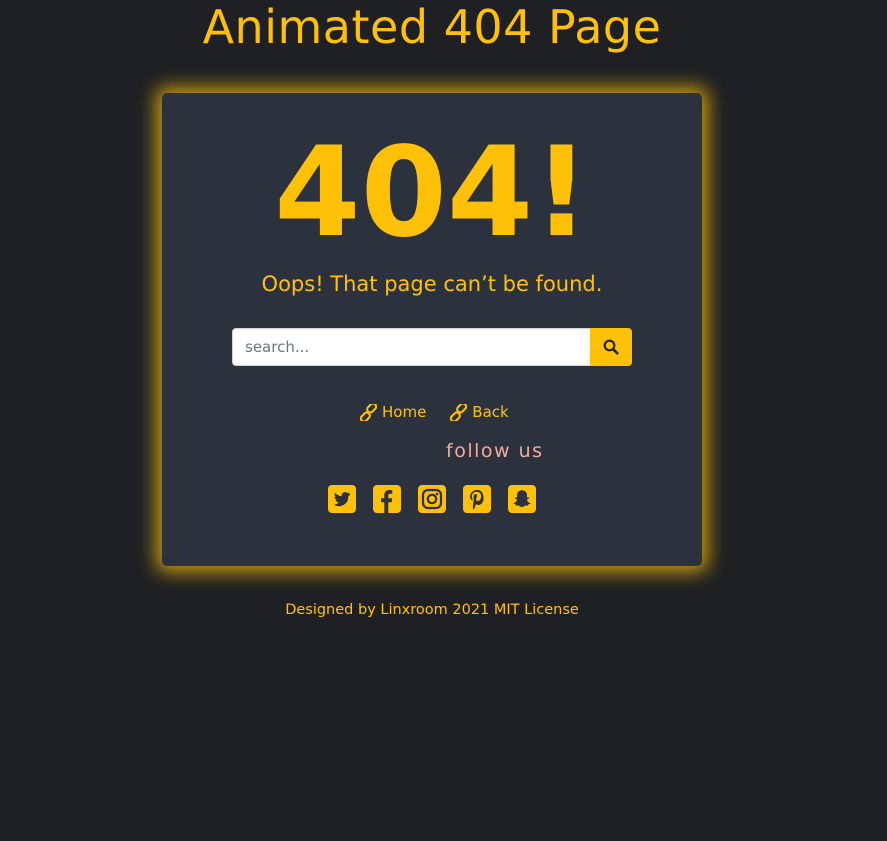 The height and width of the screenshot is (841, 887). I want to click on social-links, so click(432, 499).